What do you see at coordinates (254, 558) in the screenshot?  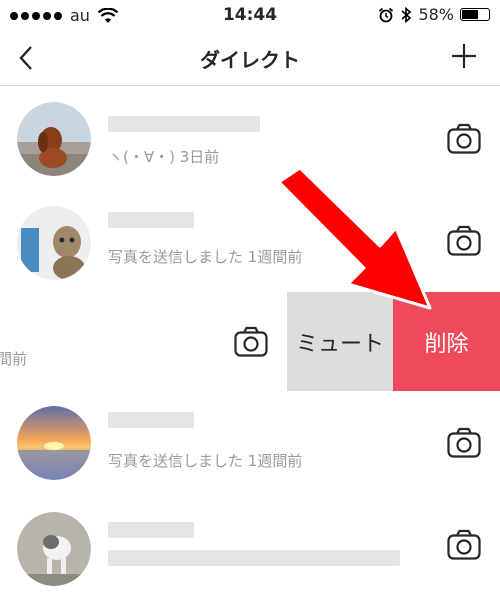 I see `message-preview-redacted` at bounding box center [254, 558].